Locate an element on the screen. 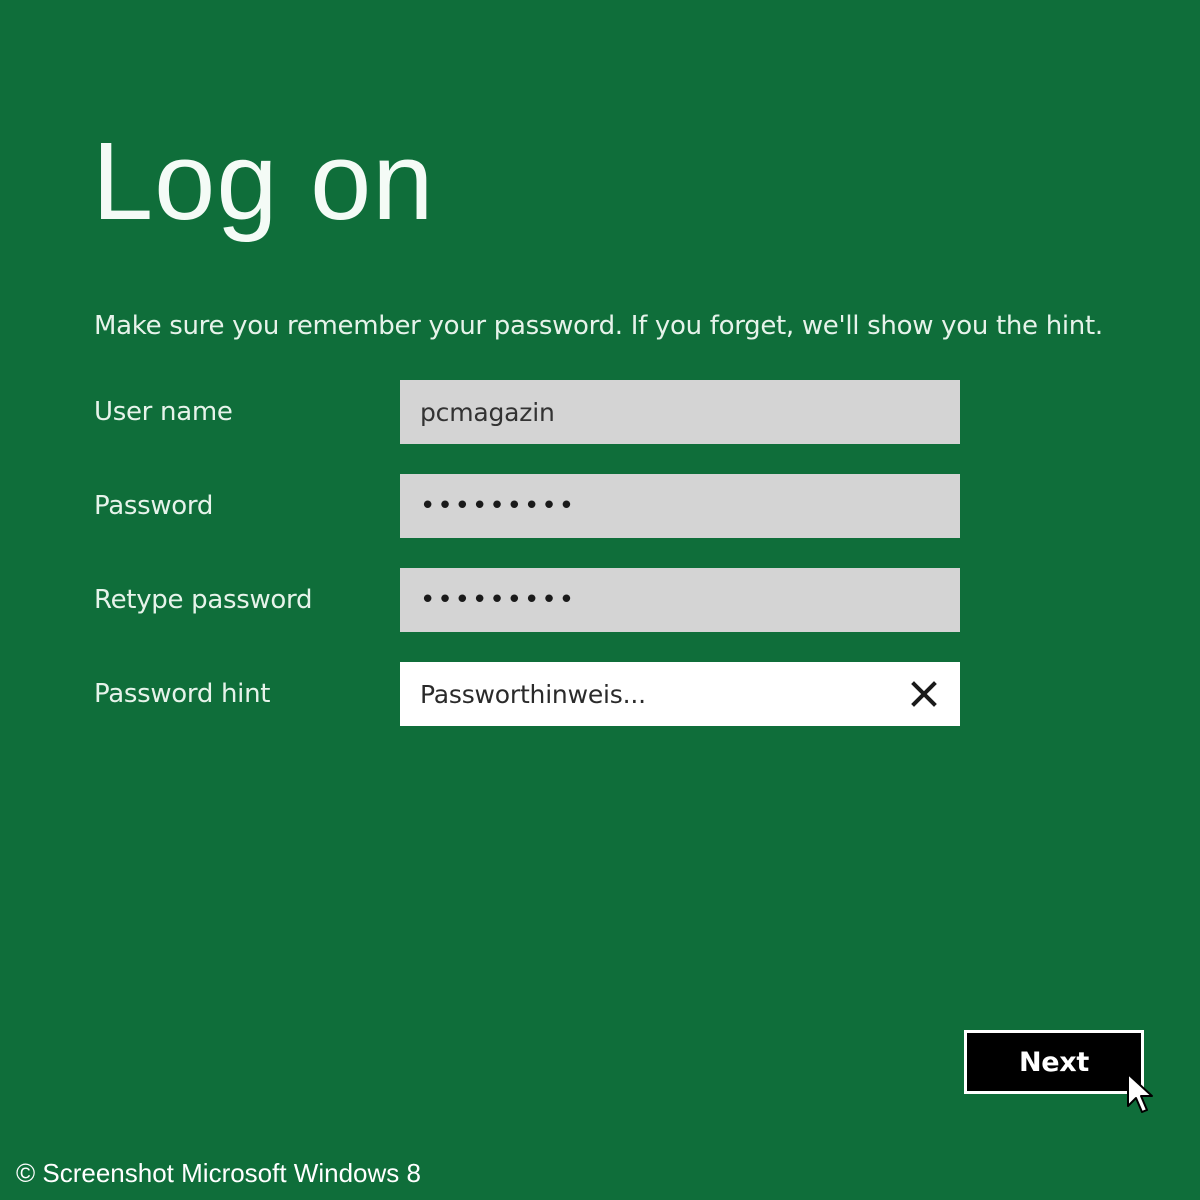  password-hint-row: Password hint is located at coordinates (600, 694).